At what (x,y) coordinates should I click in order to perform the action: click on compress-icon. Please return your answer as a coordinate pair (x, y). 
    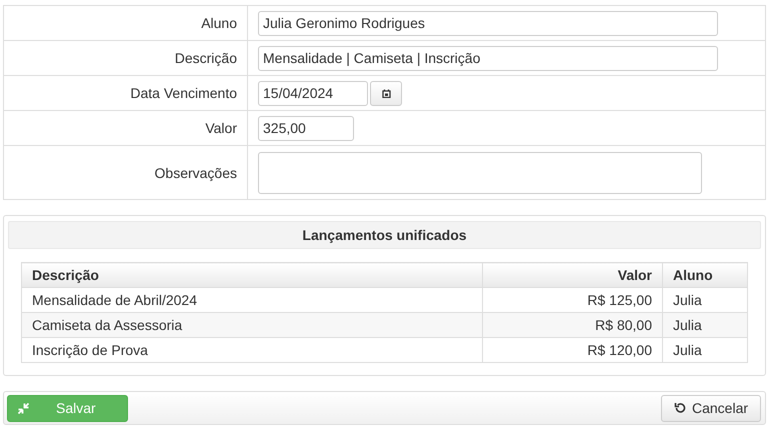
    Looking at the image, I should click on (23, 408).